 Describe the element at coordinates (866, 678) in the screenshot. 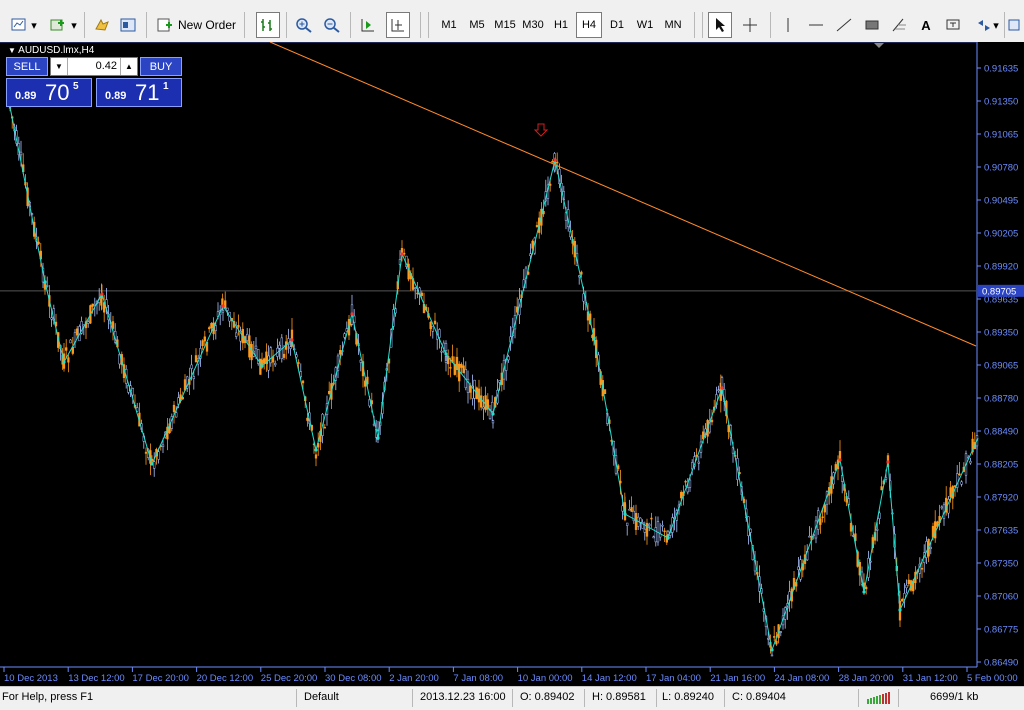

I see `date-label: 28 Jan 20:00` at that location.